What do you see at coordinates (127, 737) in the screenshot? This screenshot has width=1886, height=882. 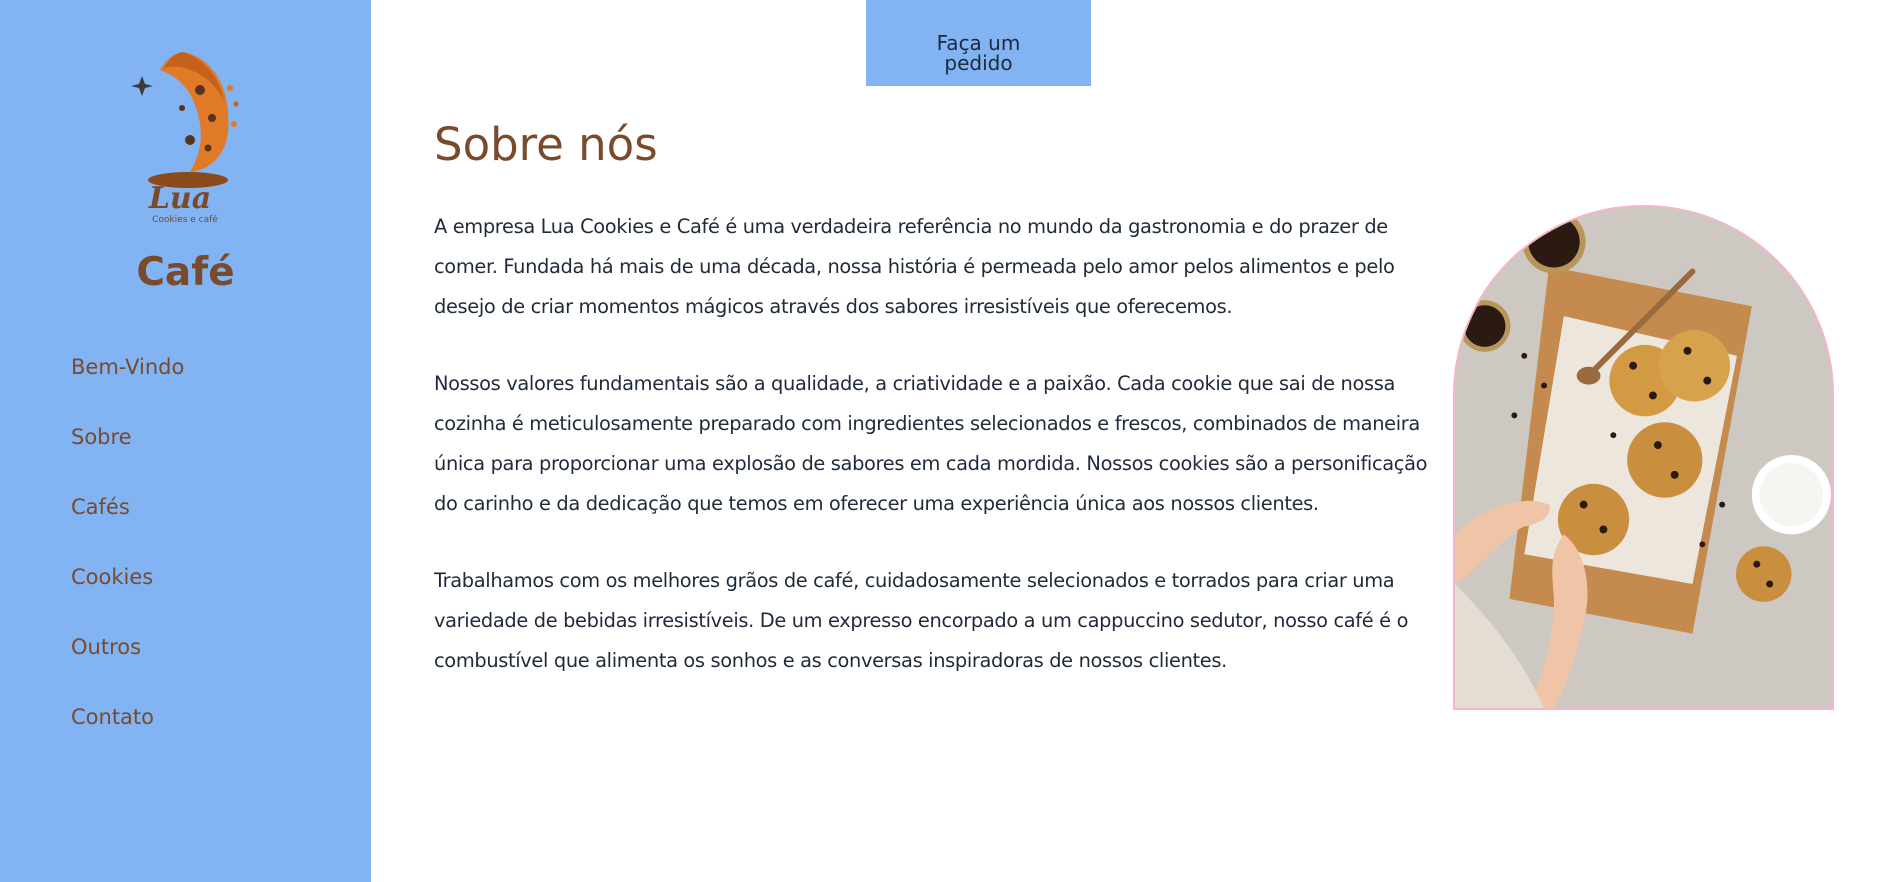 I see `sidebar-item-contato: Contato` at bounding box center [127, 737].